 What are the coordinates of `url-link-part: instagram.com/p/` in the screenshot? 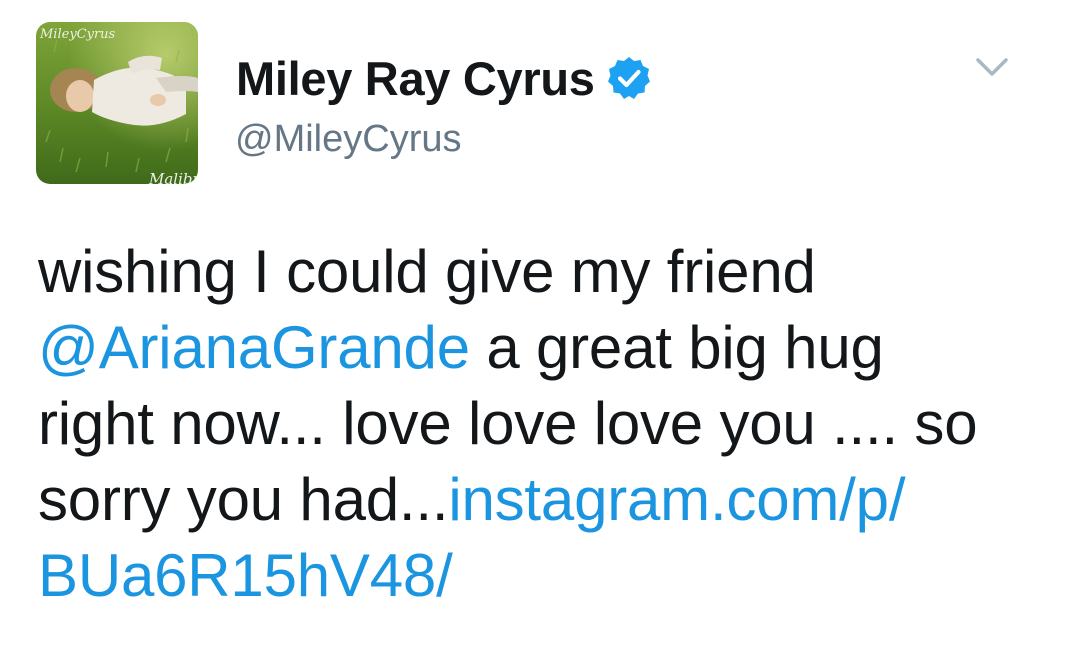 It's located at (676, 499).